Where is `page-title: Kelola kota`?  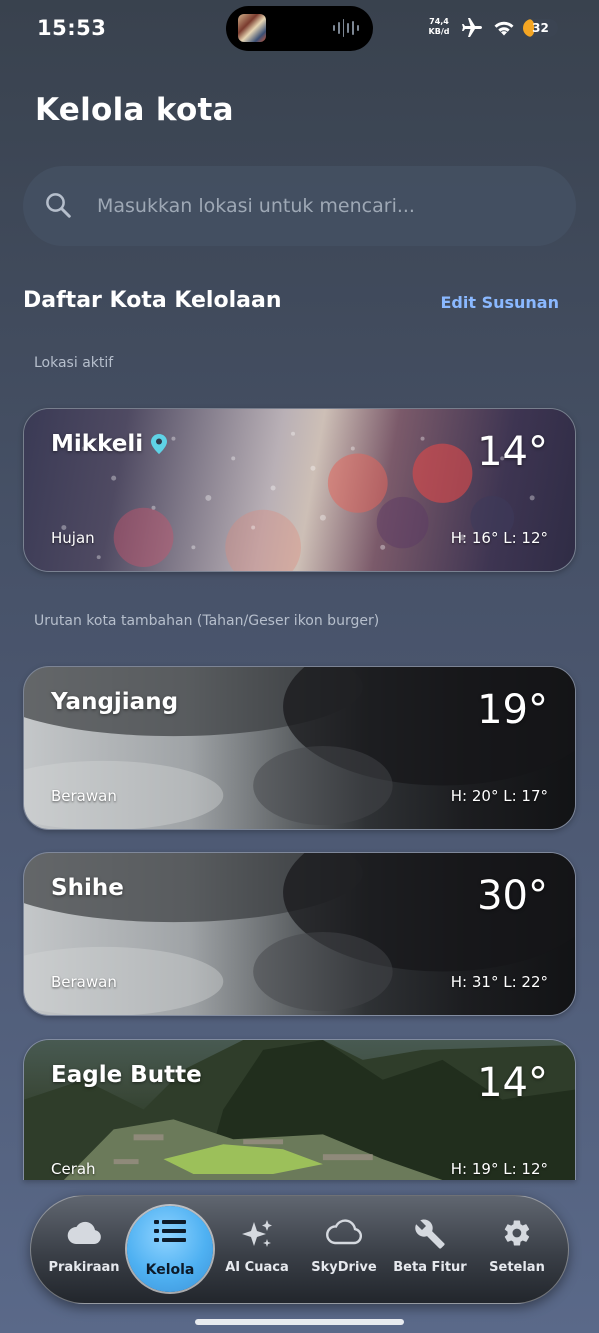 page-title: Kelola kota is located at coordinates (134, 110).